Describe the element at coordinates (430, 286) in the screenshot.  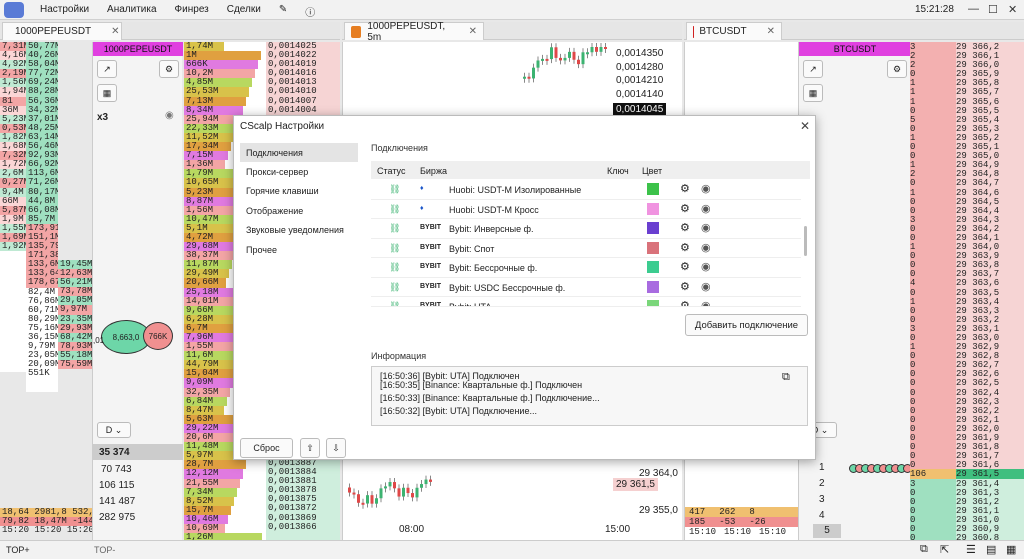
I see `exchange-logo-icon: BYBIT` at that location.